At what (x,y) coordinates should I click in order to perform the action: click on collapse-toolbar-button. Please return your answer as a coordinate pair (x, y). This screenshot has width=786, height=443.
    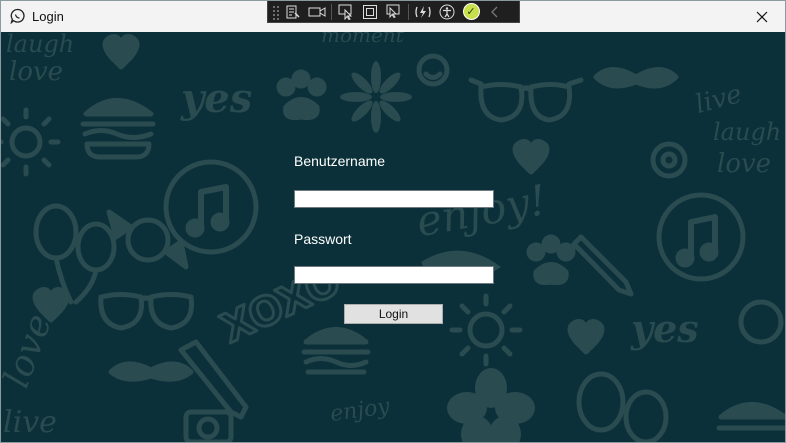
    Looking at the image, I should click on (495, 12).